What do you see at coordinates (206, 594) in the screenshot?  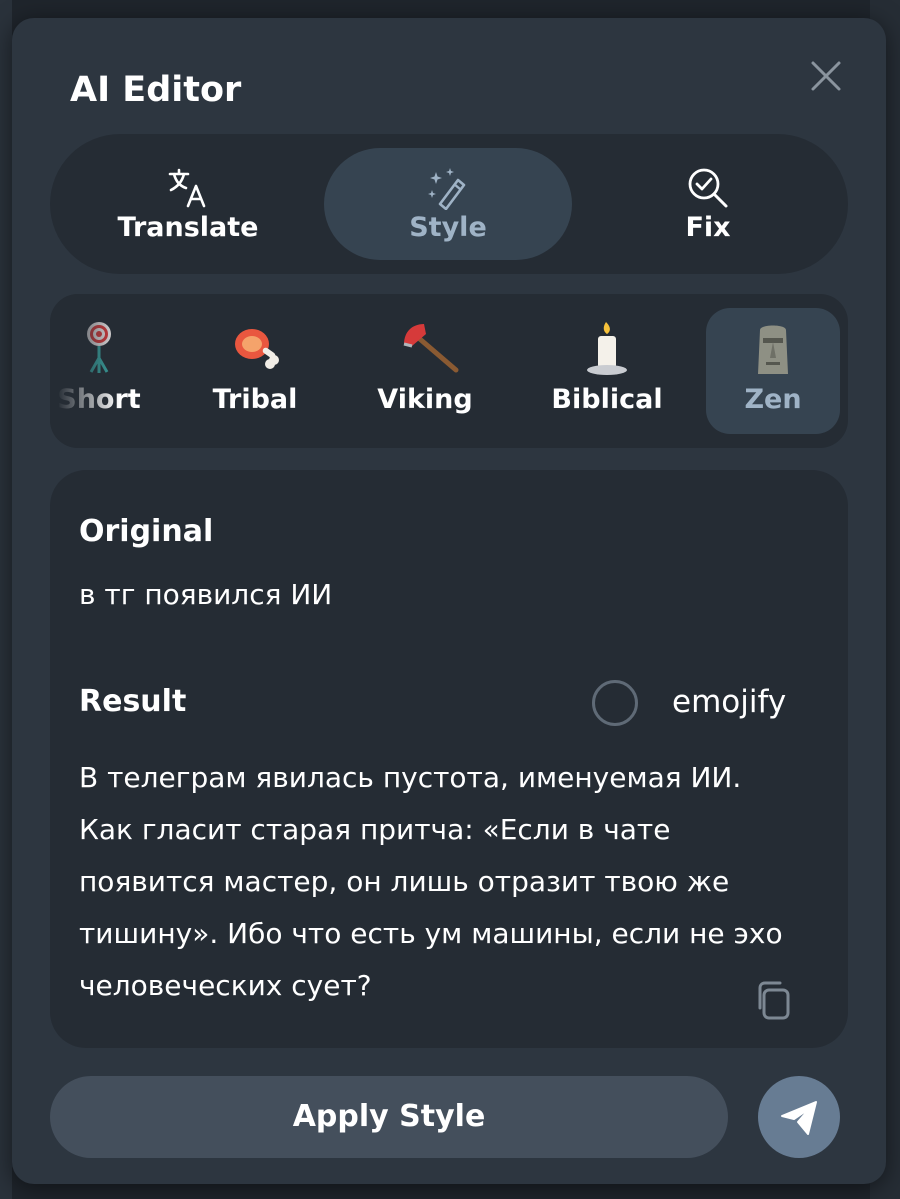 I see `original-text: в тг появился ИИ` at bounding box center [206, 594].